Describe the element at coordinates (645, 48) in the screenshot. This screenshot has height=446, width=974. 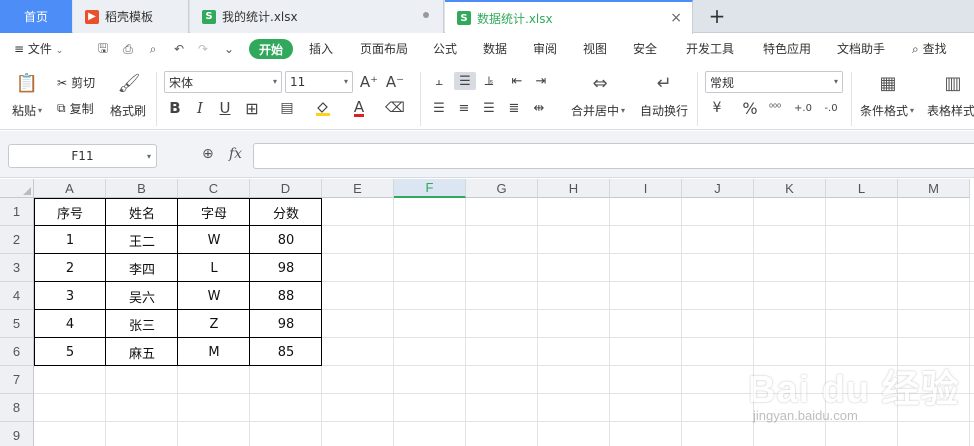
I see `menu-security: 安全` at that location.